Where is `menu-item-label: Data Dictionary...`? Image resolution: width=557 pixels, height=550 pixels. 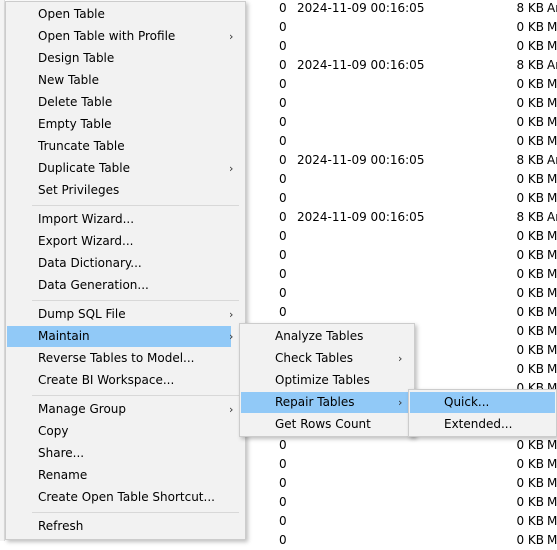
menu-item-label: Data Dictionary... is located at coordinates (90, 263).